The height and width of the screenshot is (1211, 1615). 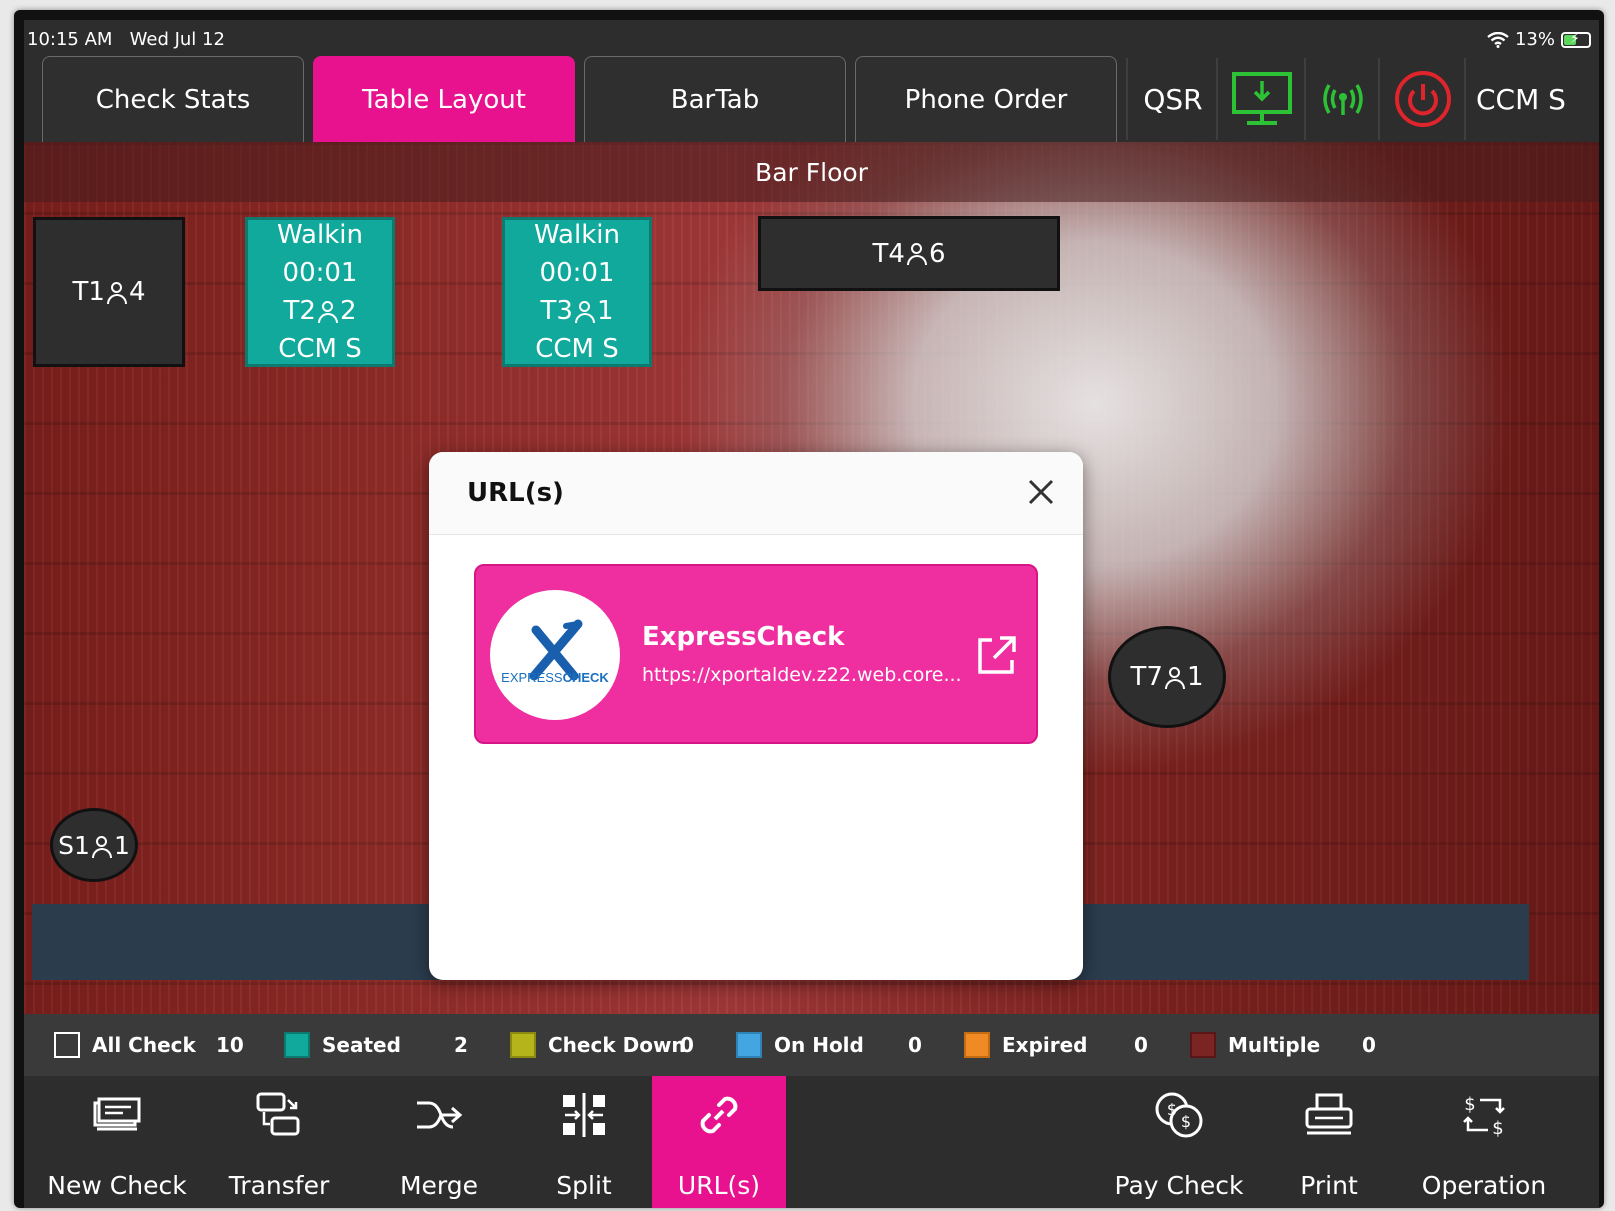 I want to click on logo-wordmark: EXPRESSCHECK, so click(x=555, y=677).